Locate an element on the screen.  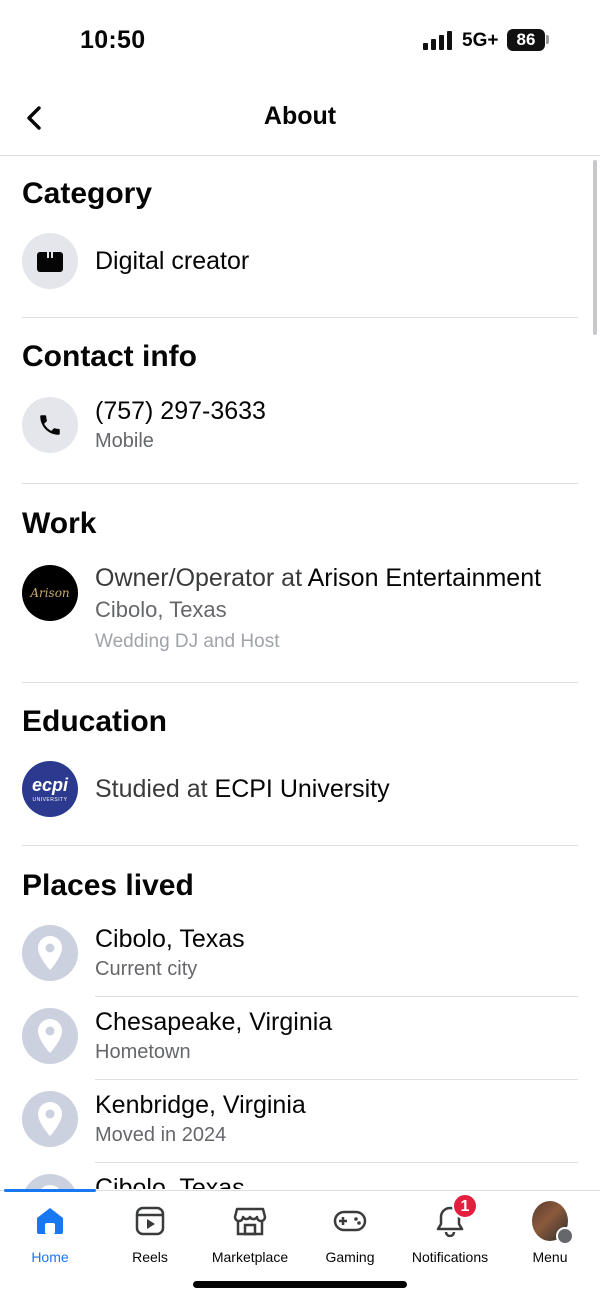
tab-gaming: Gaming is located at coordinates (350, 1234).